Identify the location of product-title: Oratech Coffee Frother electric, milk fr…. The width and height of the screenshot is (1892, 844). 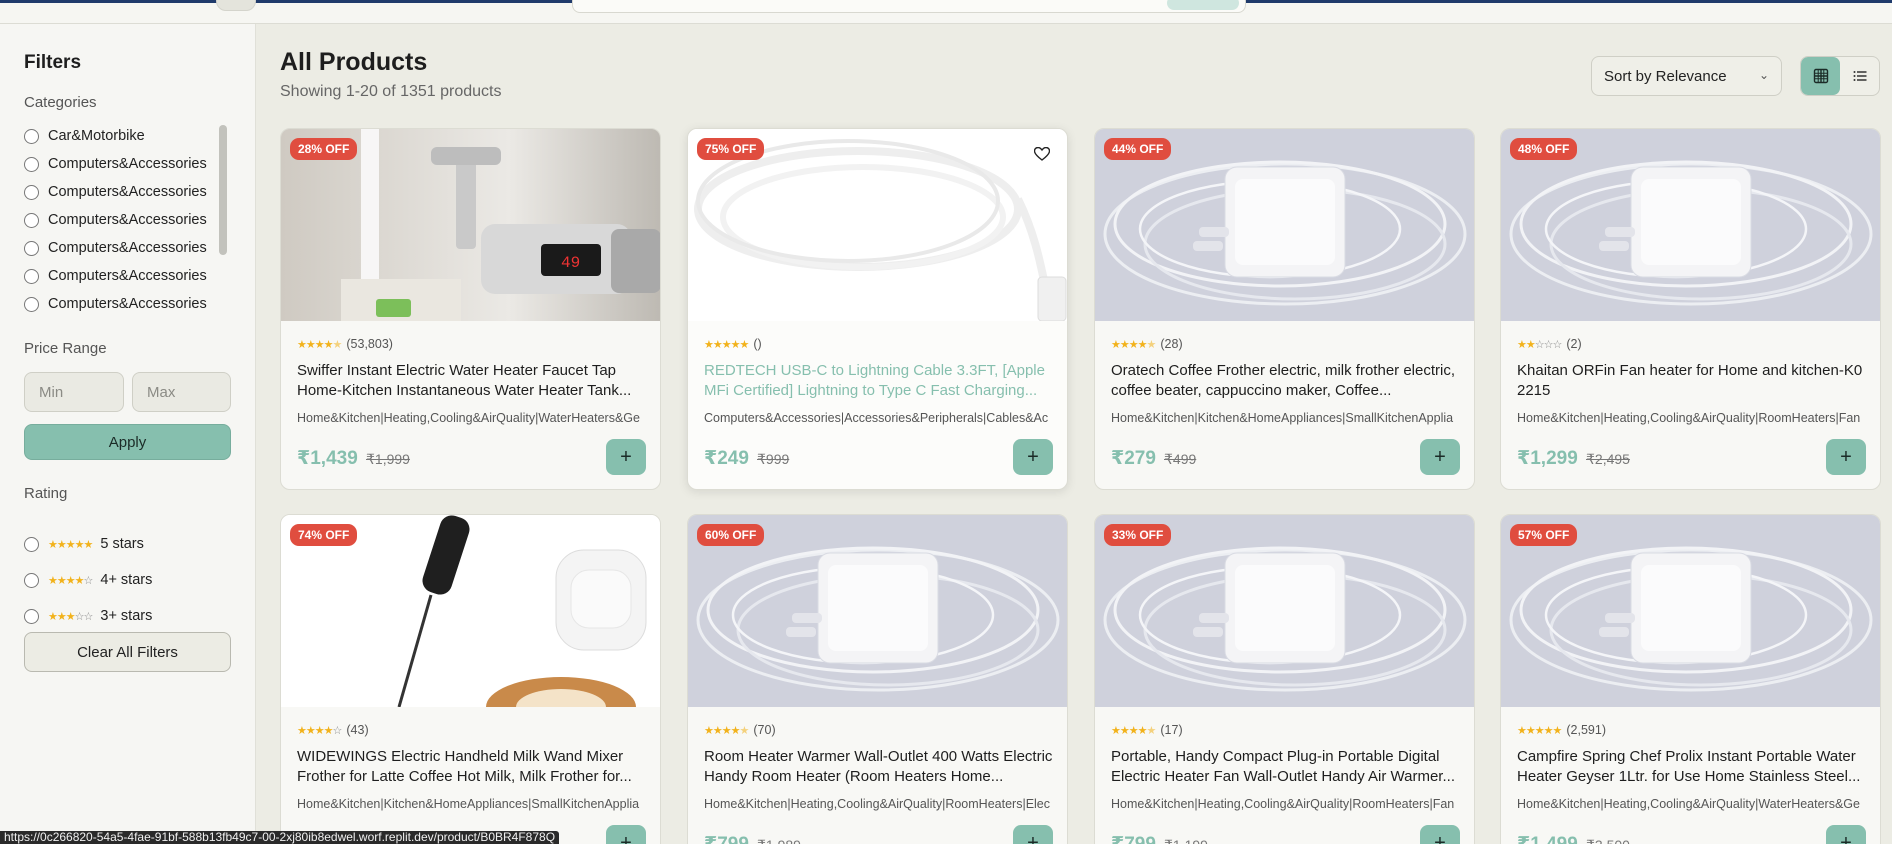
(1286, 382).